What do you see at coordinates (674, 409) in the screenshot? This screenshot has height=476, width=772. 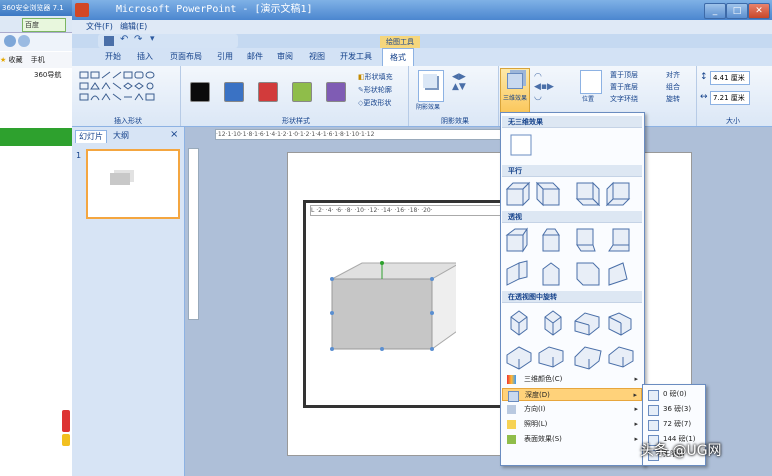 I see `depth-36pt: 36 磅(3)` at bounding box center [674, 409].